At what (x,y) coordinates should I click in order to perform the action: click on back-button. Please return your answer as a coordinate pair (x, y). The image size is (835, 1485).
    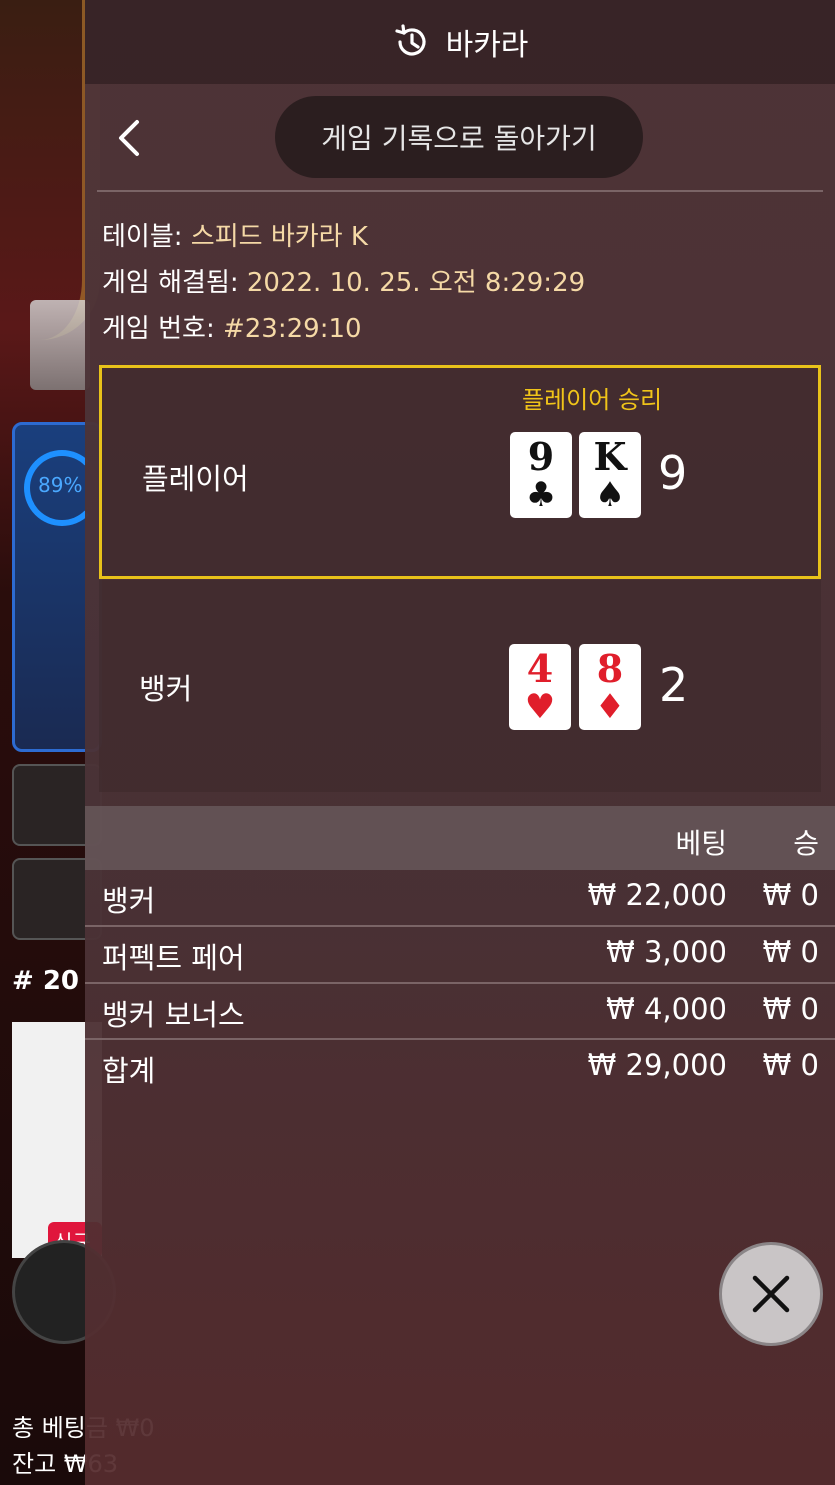
    Looking at the image, I should click on (129, 138).